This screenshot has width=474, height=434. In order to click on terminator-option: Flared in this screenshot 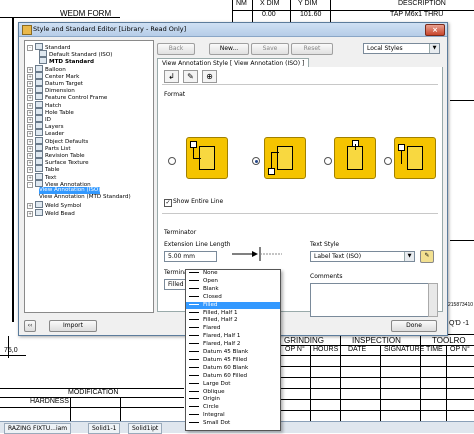, I will do `click(233, 328)`.